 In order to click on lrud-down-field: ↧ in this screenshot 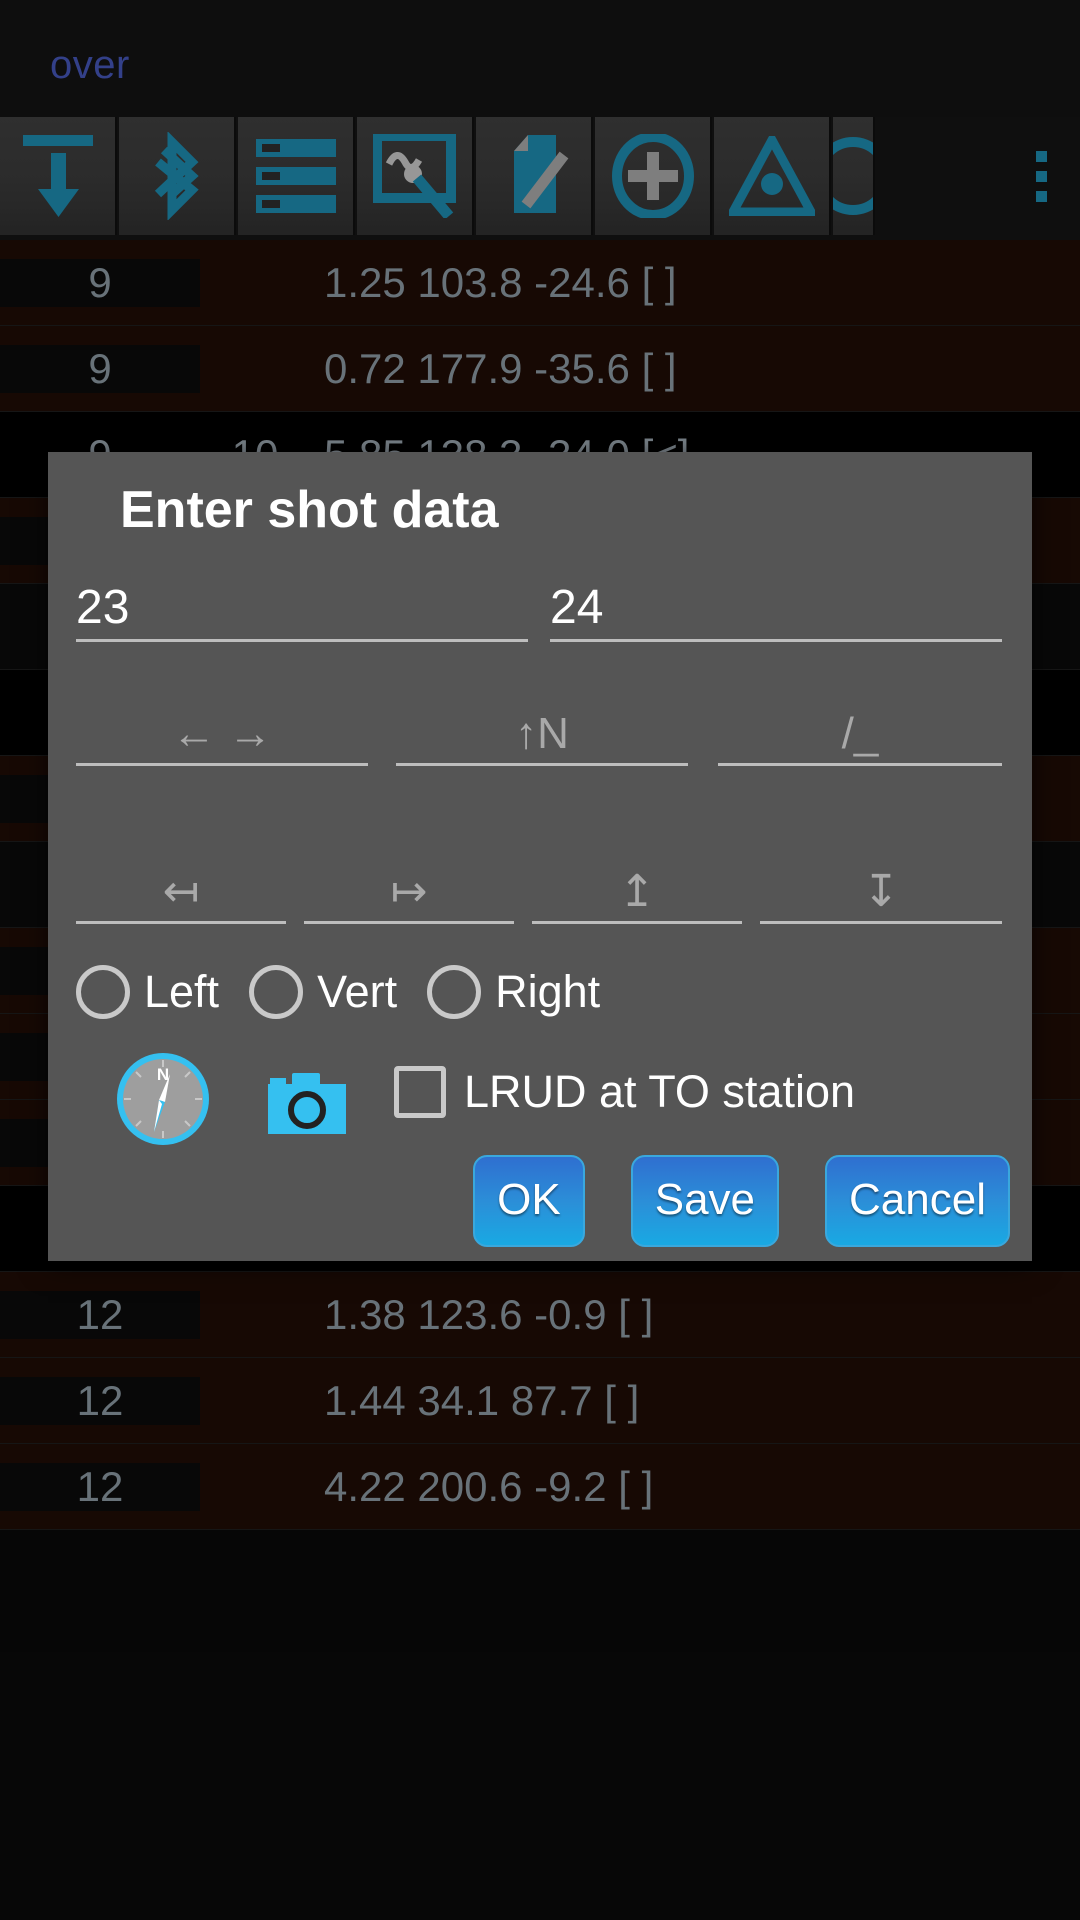, I will do `click(881, 881)`.